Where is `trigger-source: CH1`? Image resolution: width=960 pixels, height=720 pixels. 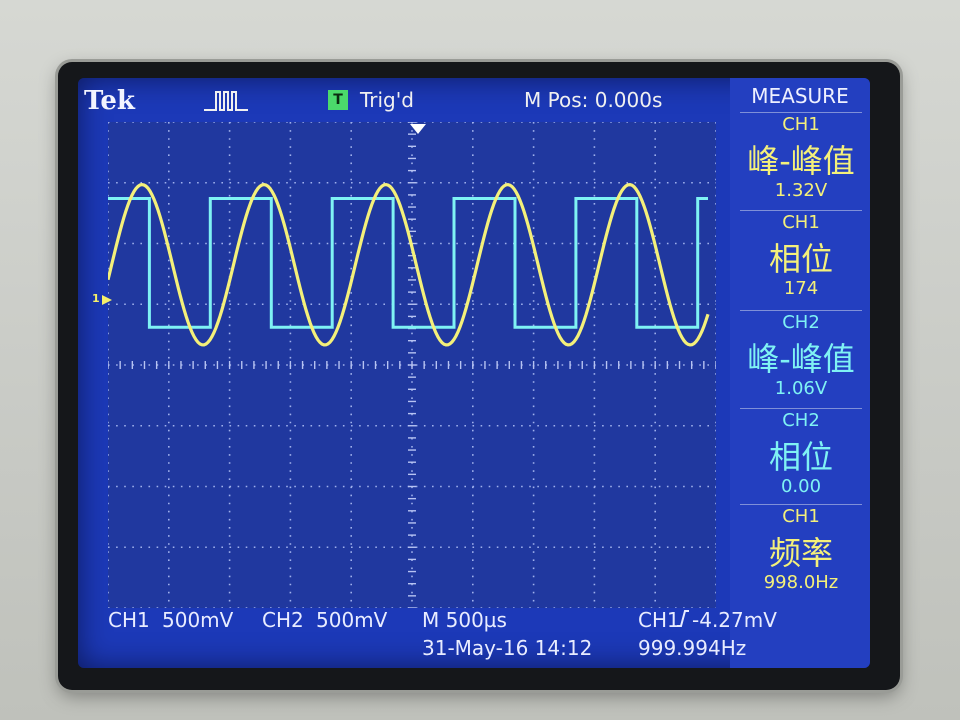
trigger-source: CH1 is located at coordinates (659, 620).